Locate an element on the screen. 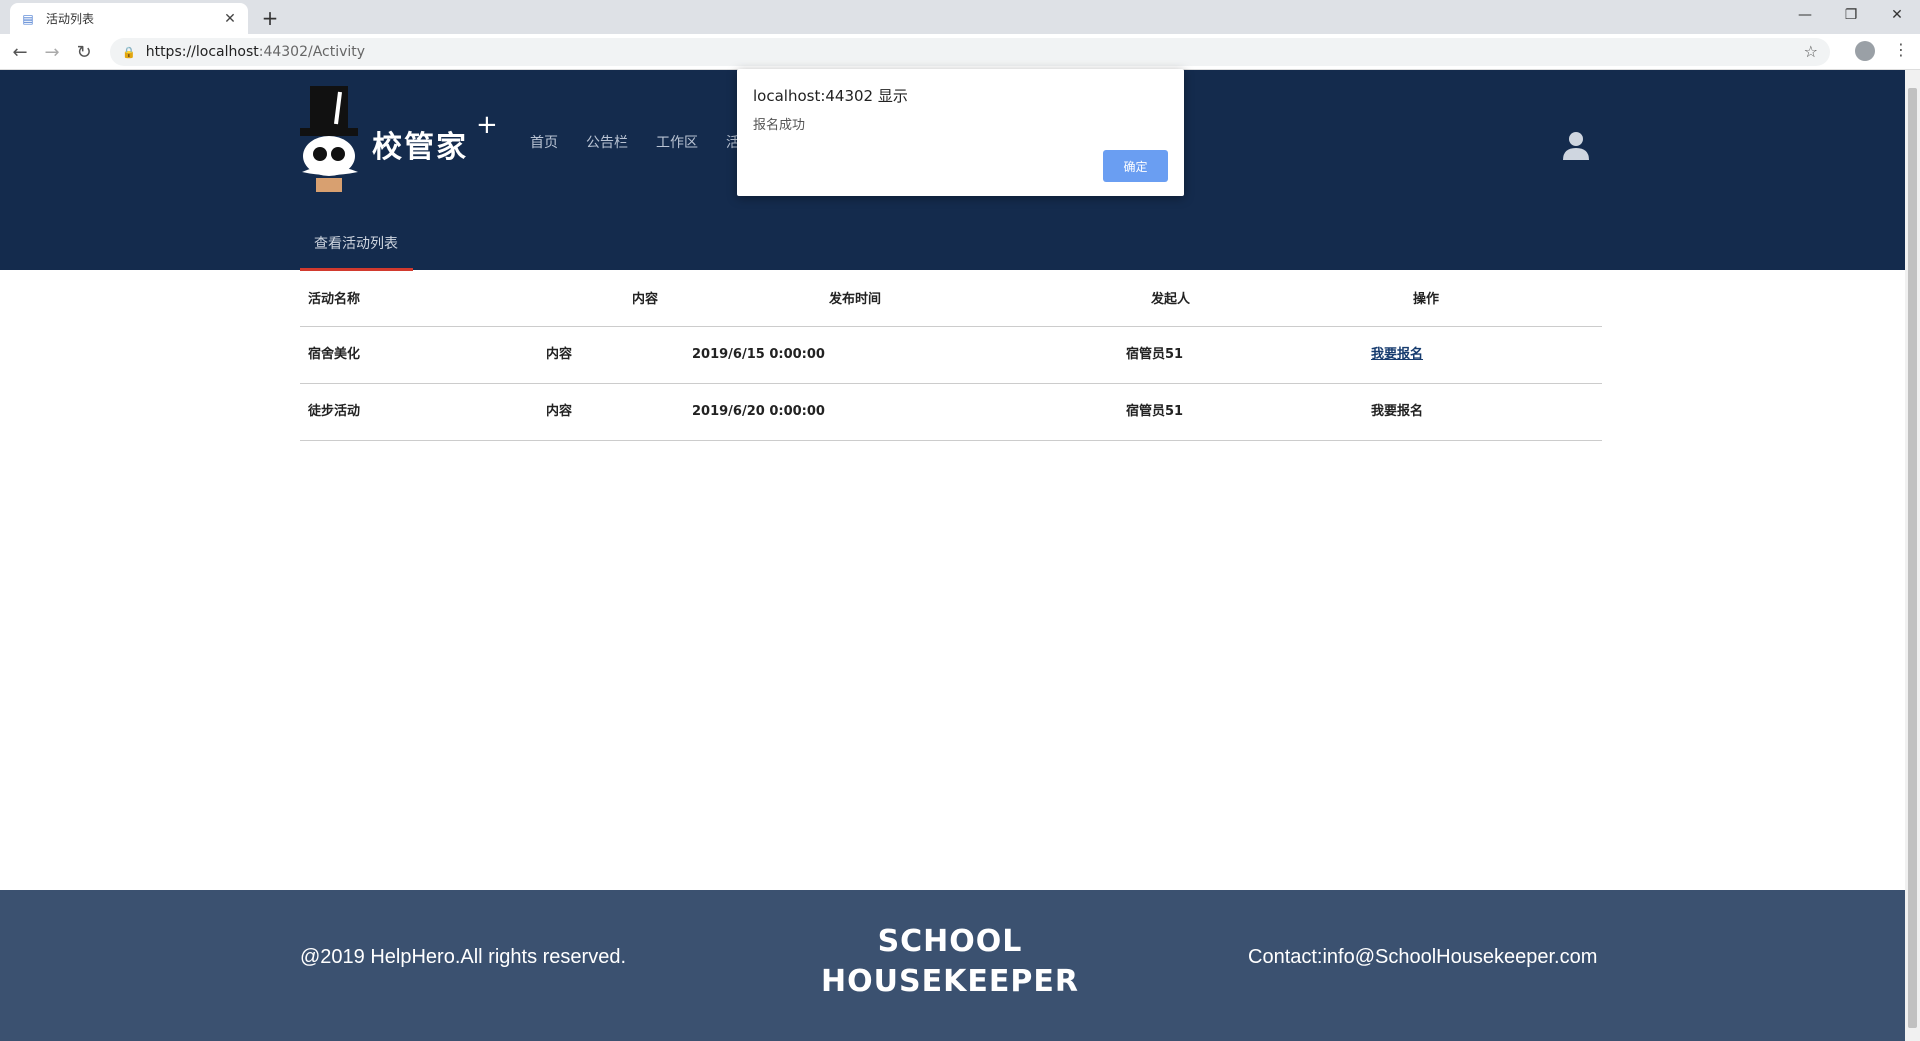 This screenshot has height=1041, width=1920. cell-activity-name: 宿舍美化 is located at coordinates (334, 354).